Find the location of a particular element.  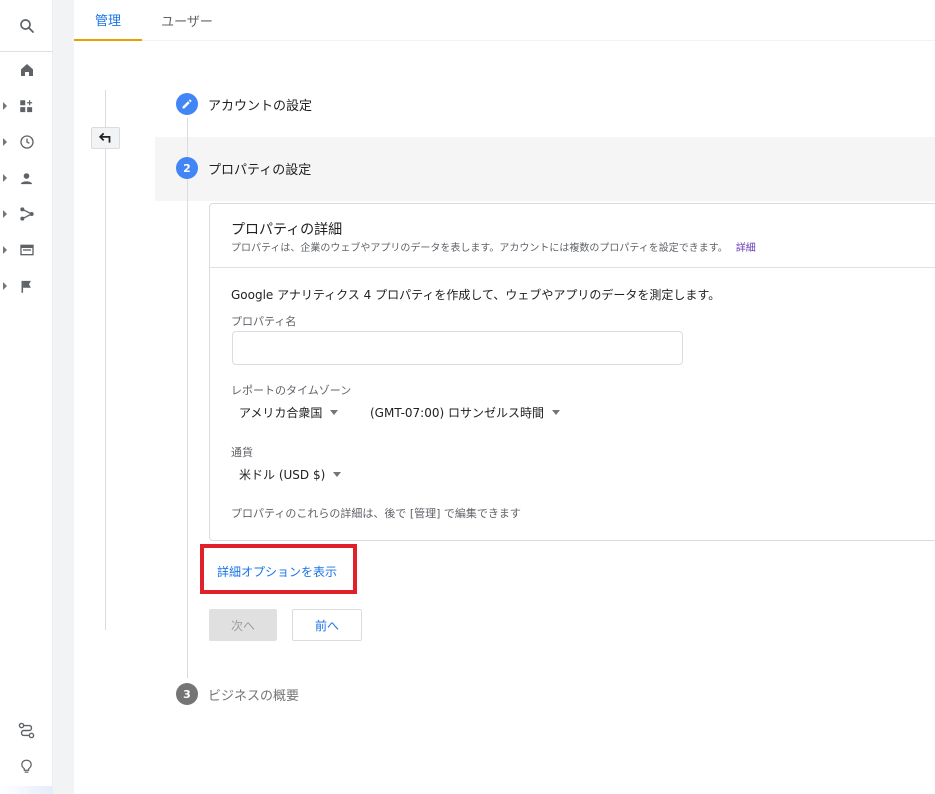

timezone-select: (GMT-07:00) ロサンゼルス時間 is located at coordinates (465, 412).